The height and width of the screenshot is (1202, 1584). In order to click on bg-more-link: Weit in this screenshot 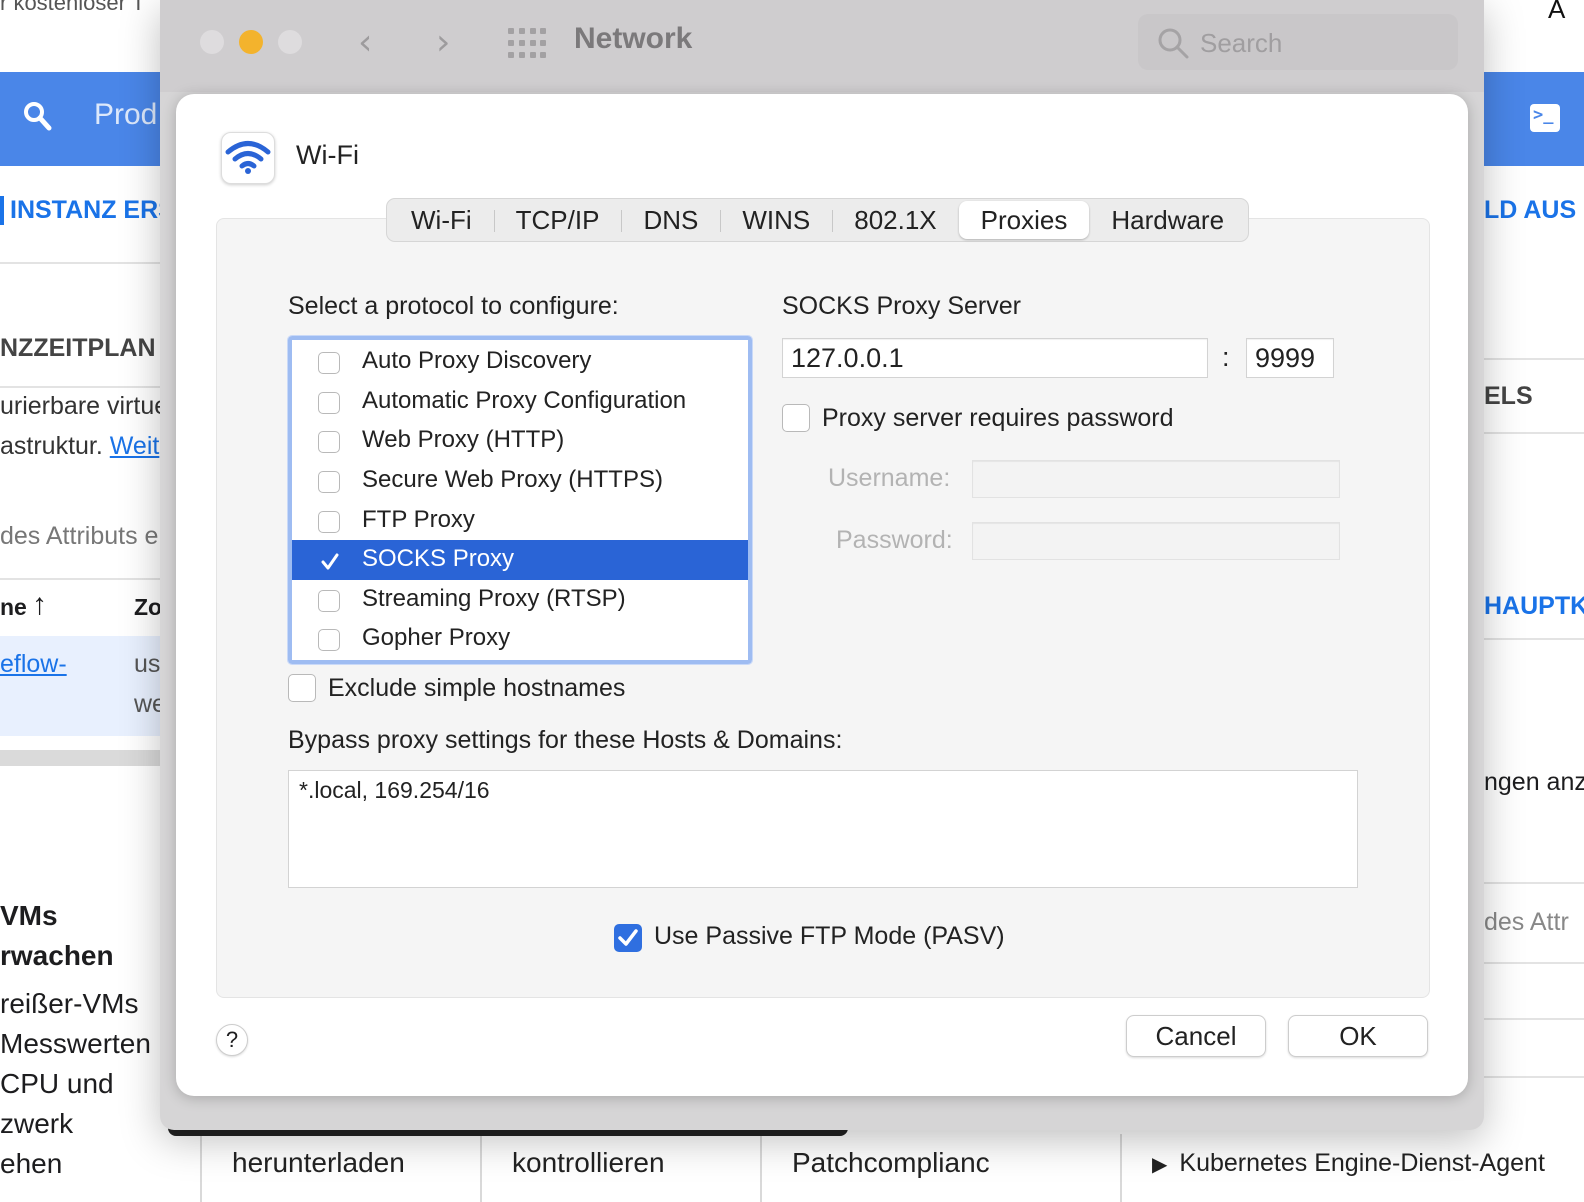, I will do `click(135, 446)`.